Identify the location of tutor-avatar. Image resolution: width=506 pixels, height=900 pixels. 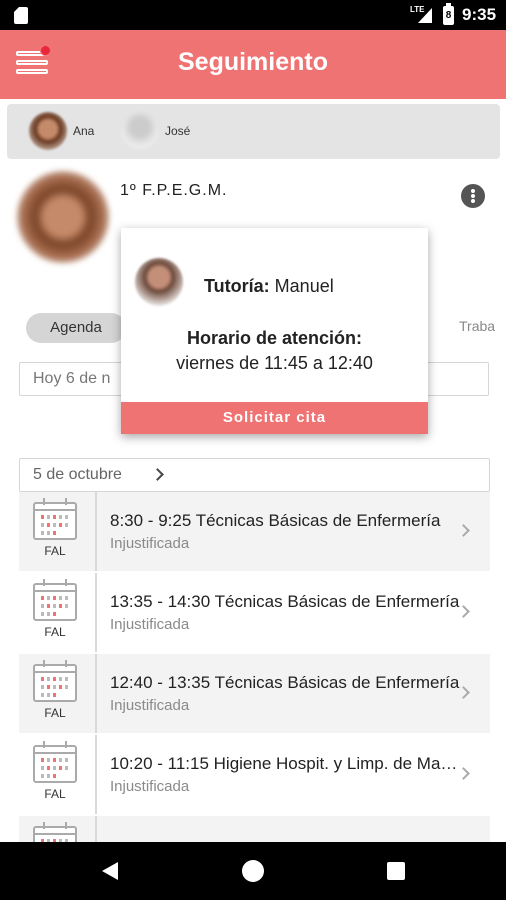
(159, 282).